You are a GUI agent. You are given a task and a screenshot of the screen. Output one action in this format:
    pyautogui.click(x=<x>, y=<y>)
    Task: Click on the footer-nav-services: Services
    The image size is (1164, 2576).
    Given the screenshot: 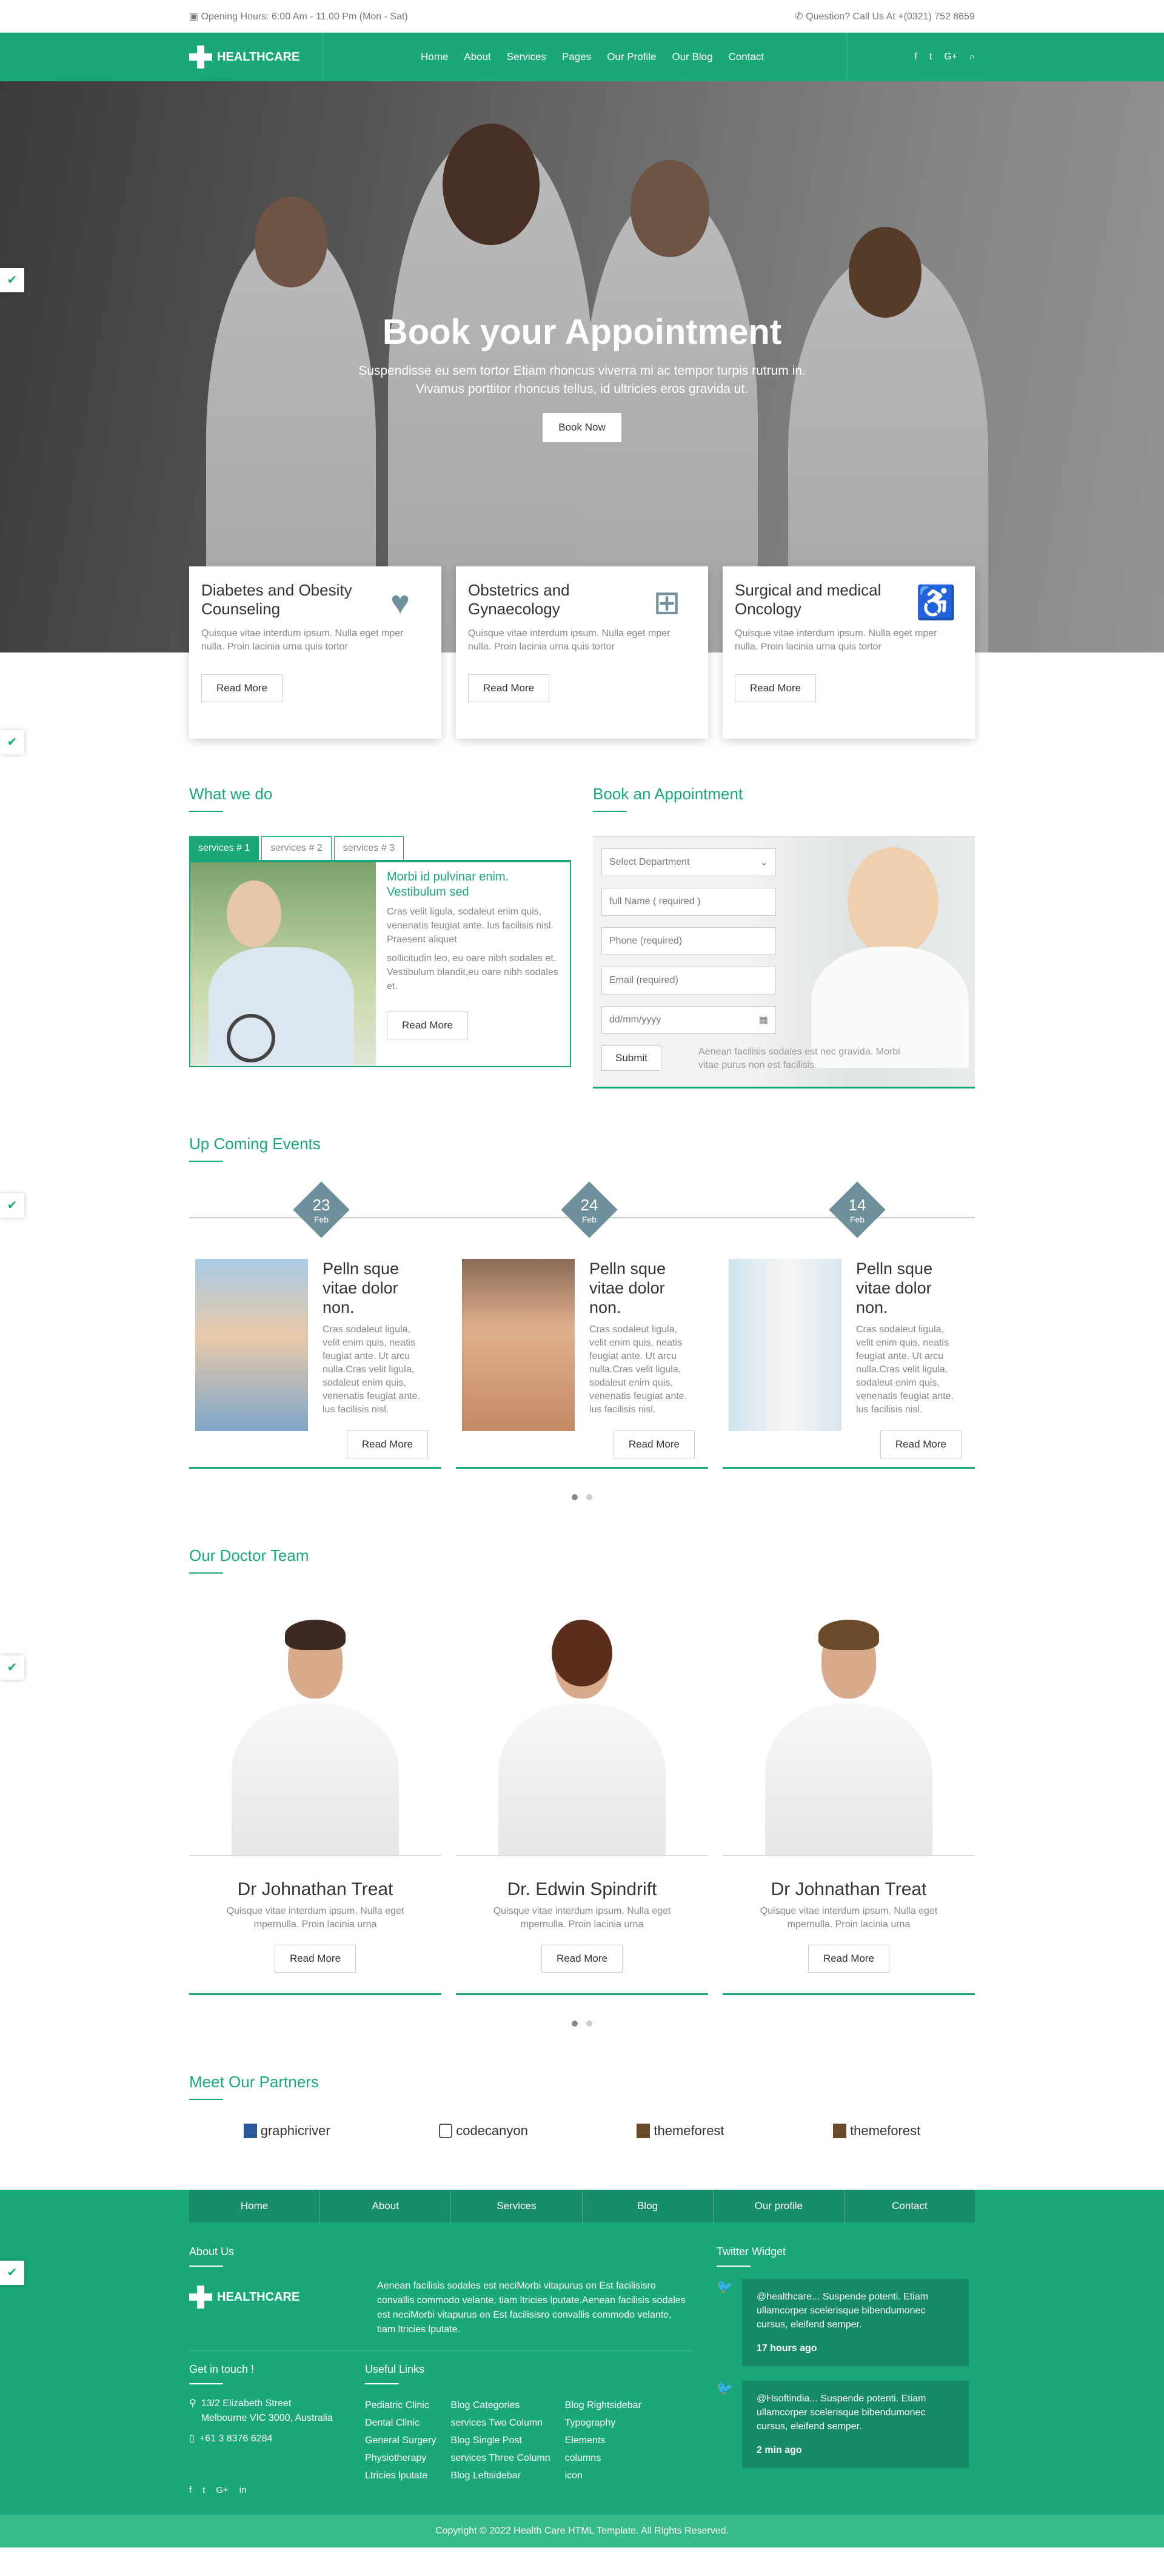 What is the action you would take?
    pyautogui.click(x=517, y=2206)
    